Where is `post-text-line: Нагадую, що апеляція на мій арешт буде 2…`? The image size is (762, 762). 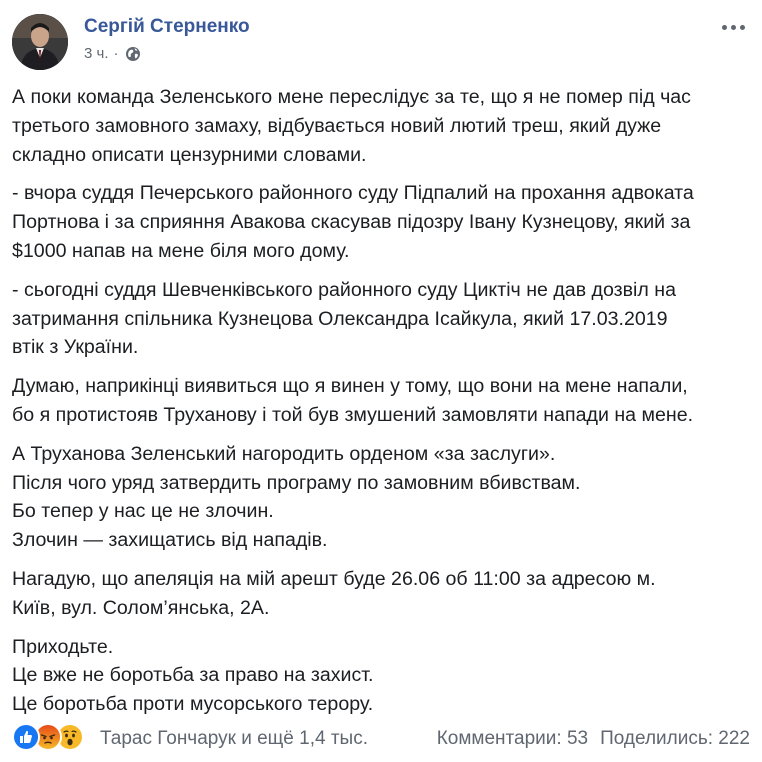
post-text-line: Нагадую, що апеляція на мій арешт буде 2… is located at coordinates (334, 578).